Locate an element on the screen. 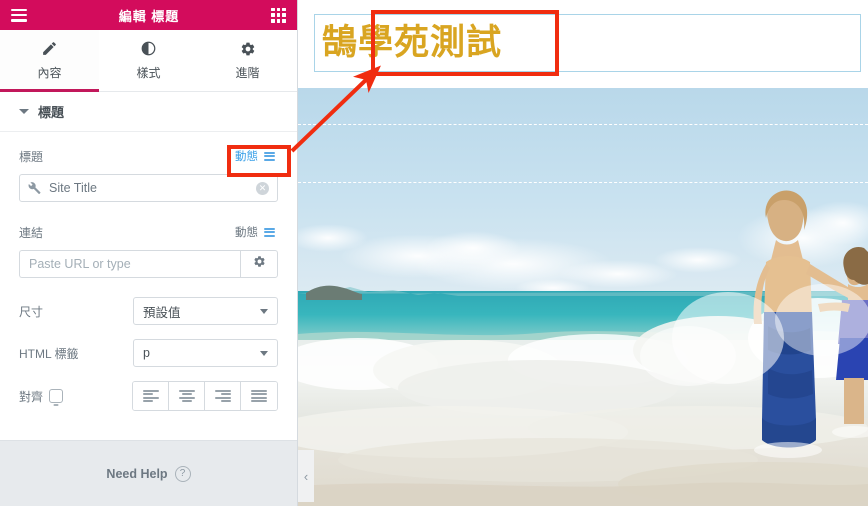  control-align: 對齊 is located at coordinates (148, 389).